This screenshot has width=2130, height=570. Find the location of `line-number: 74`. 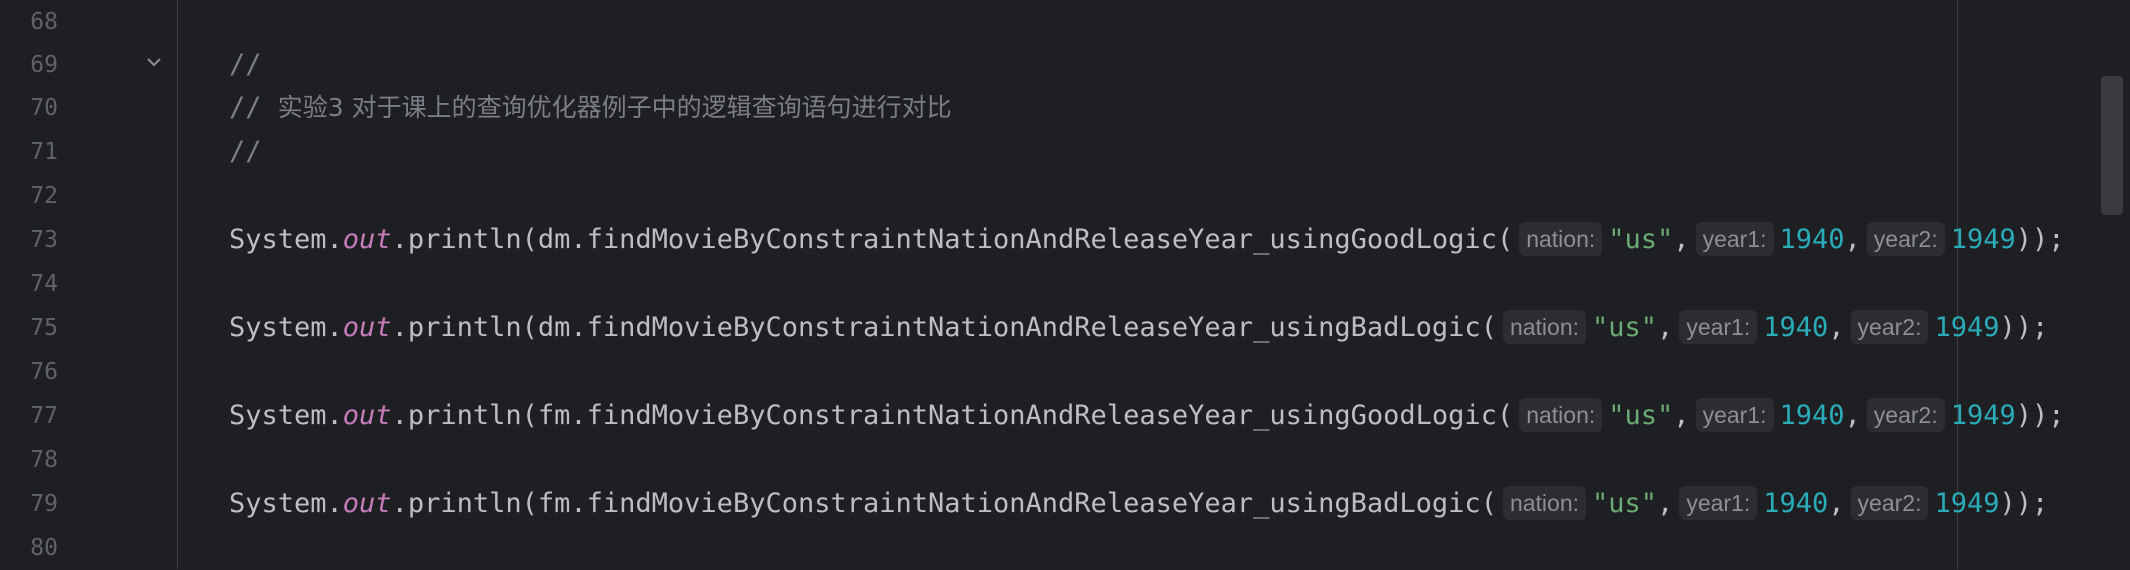

line-number: 74 is located at coordinates (44, 284).